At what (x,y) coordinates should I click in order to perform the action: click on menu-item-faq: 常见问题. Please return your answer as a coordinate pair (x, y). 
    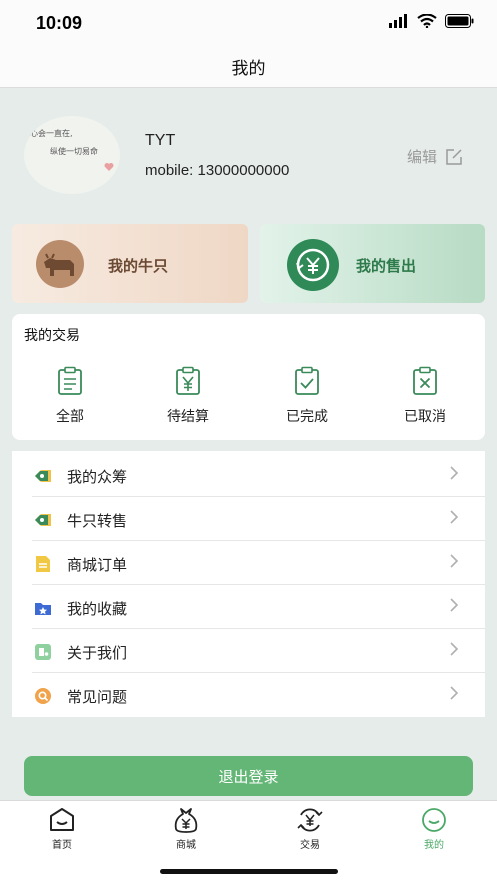
    Looking at the image, I should click on (248, 695).